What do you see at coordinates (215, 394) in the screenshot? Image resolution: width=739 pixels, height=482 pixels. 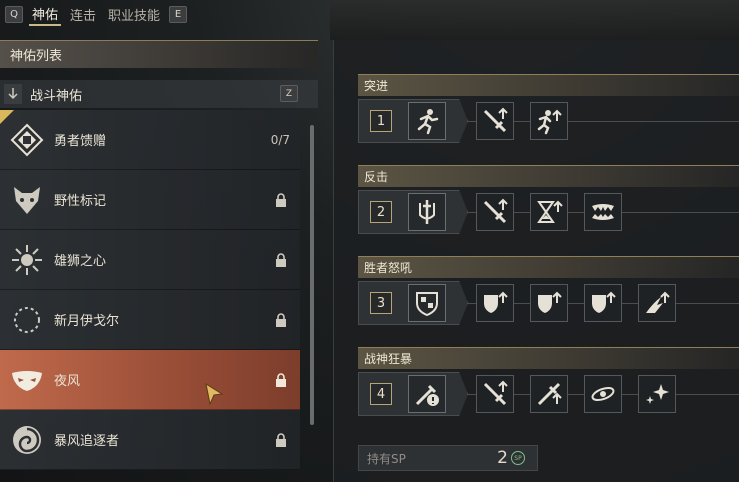 I see `mouse-cursor-icon` at bounding box center [215, 394].